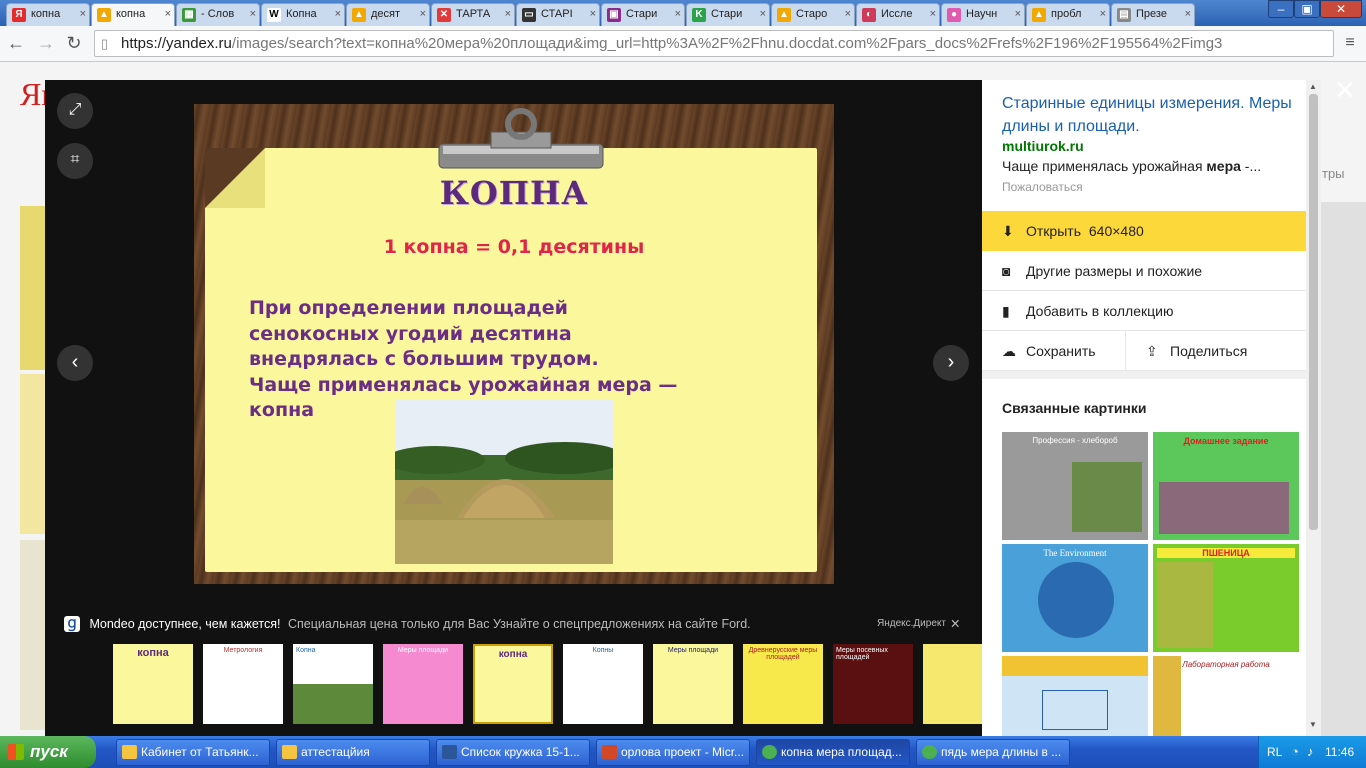 The width and height of the screenshot is (1366, 768). What do you see at coordinates (1144, 311) in the screenshot?
I see `add-collection-button: ▮ Добавить в коллекцию` at bounding box center [1144, 311].